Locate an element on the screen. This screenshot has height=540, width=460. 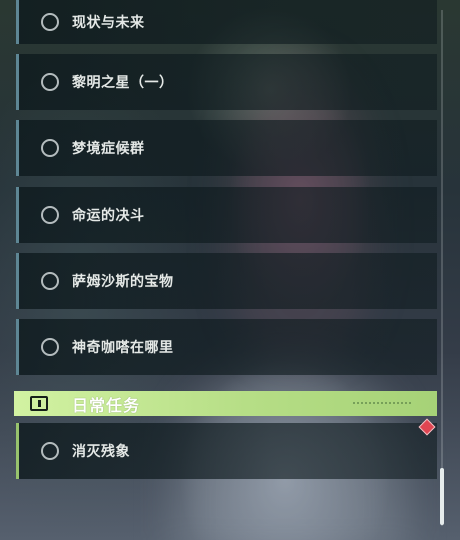
quest-label: 消灭残象 is located at coordinates (101, 452).